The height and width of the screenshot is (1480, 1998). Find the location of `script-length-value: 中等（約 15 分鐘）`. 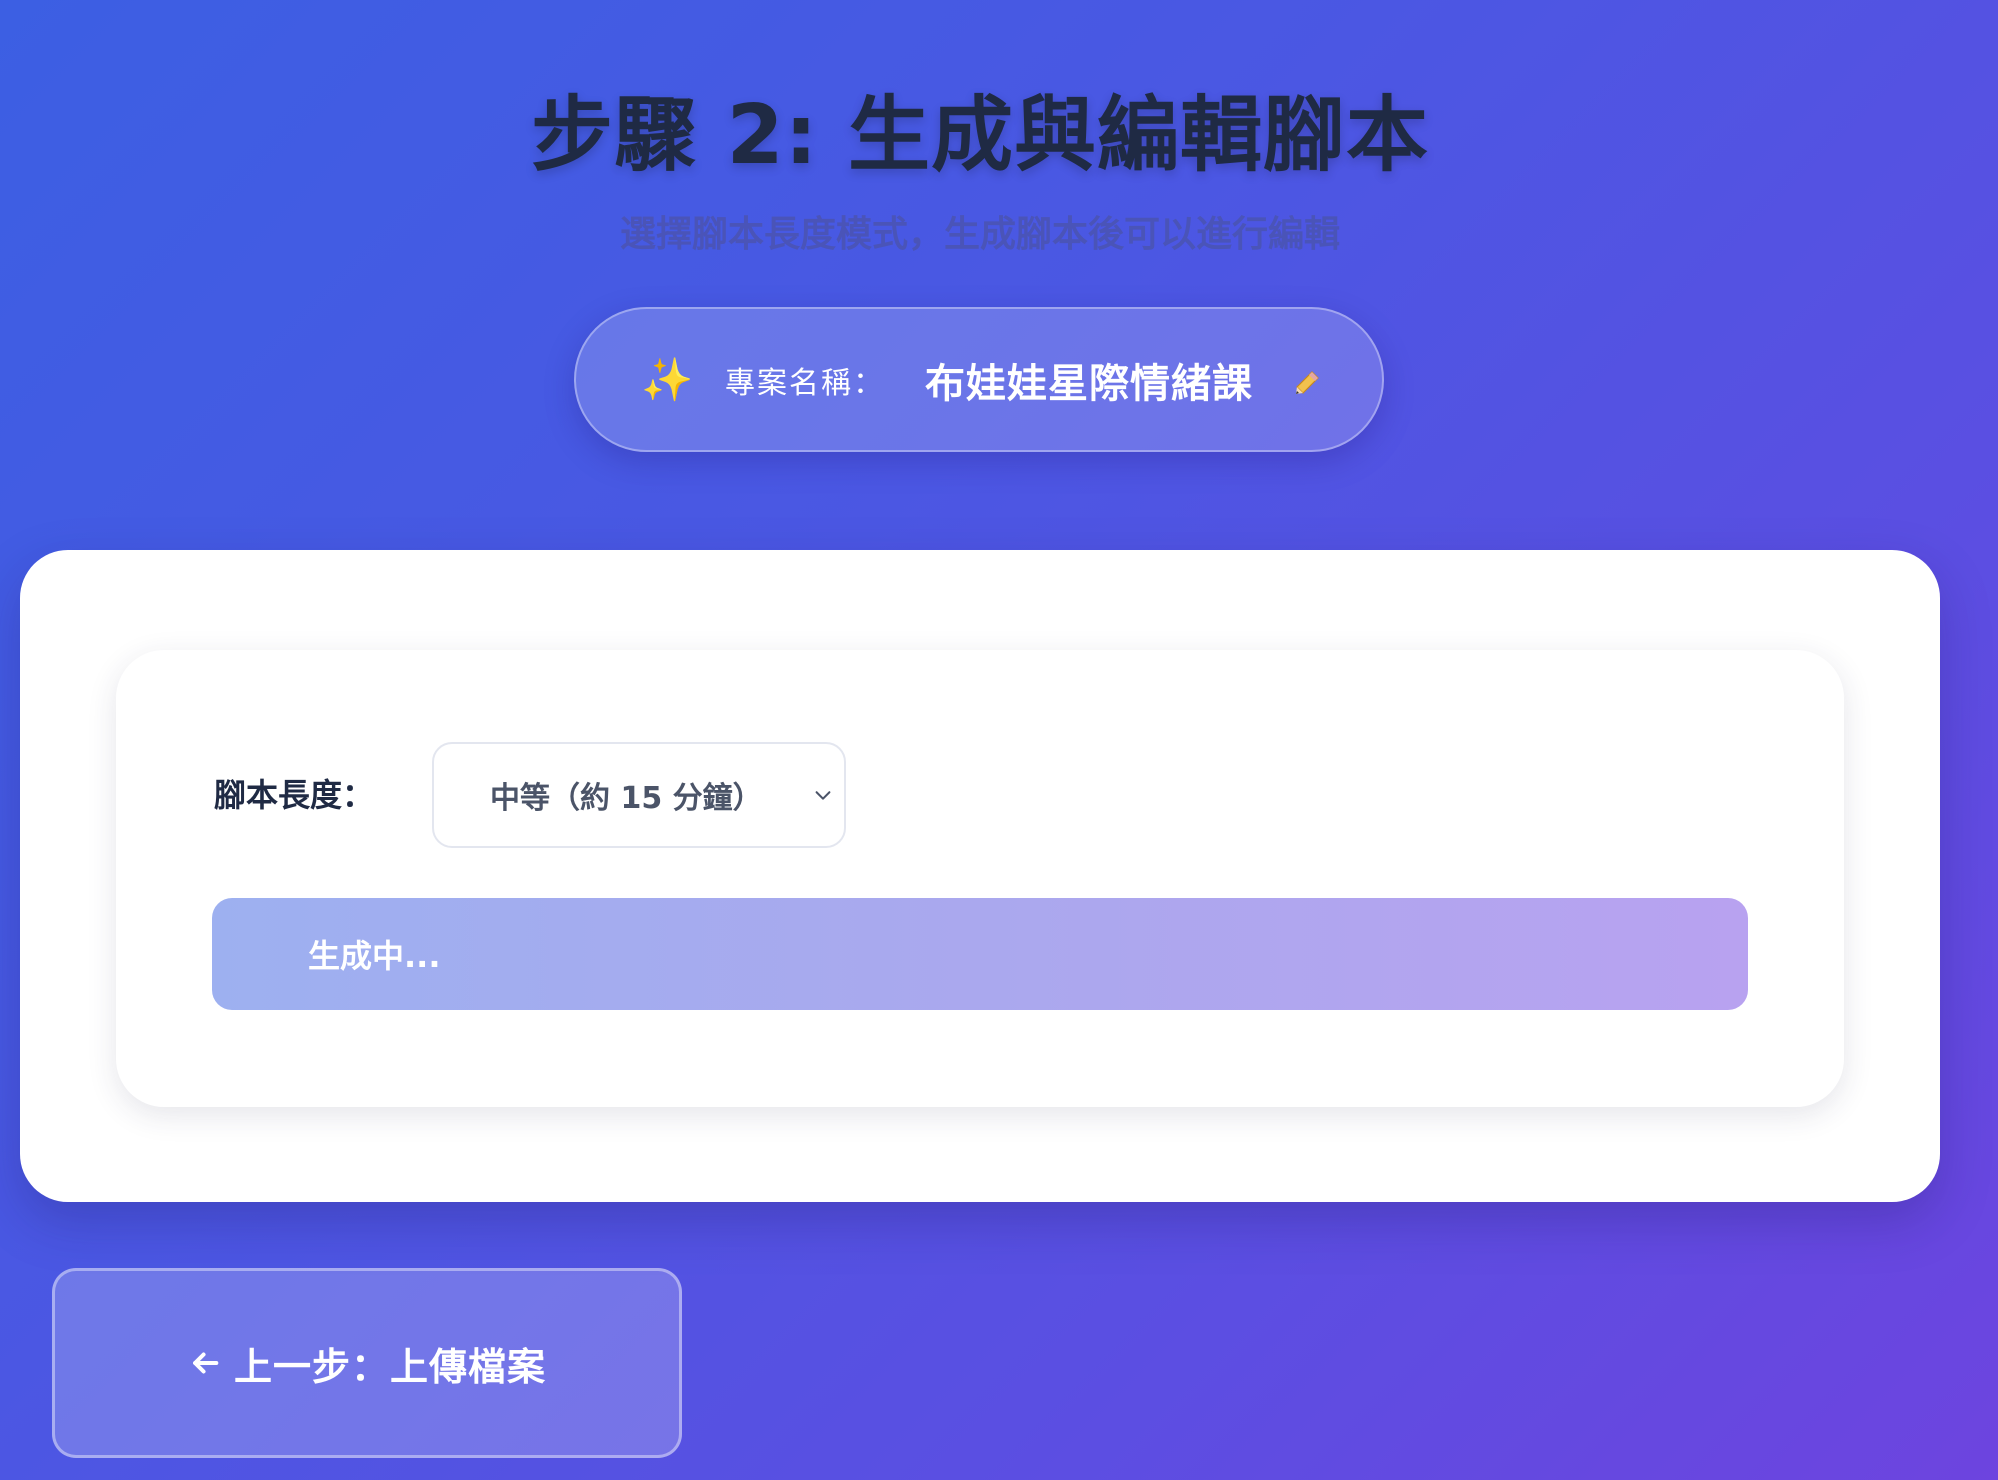

script-length-value: 中等（約 15 分鐘） is located at coordinates (626, 798).